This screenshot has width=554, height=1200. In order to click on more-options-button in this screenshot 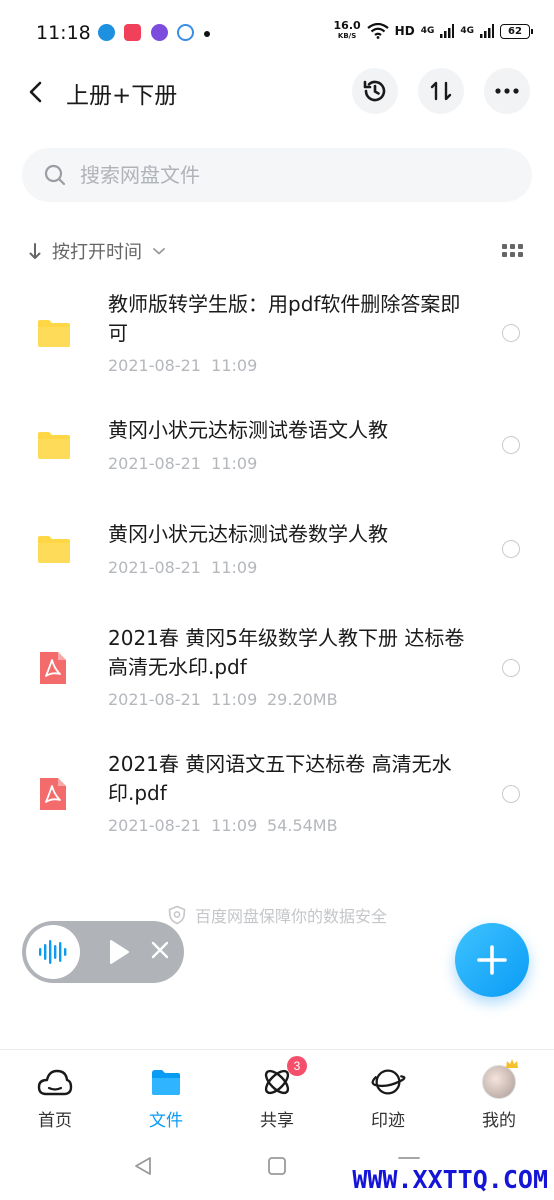, I will do `click(507, 91)`.